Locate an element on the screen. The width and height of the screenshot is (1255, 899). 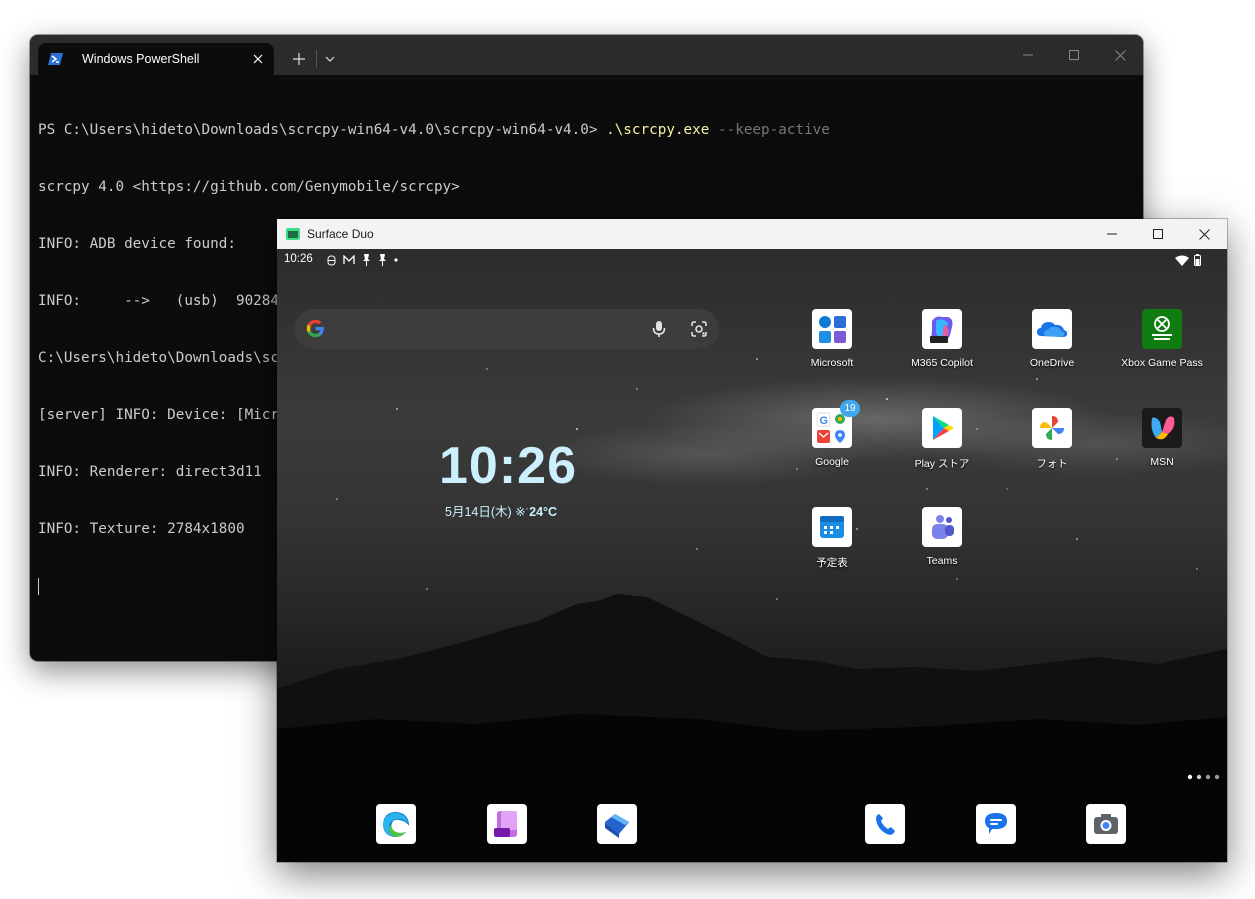
temperature-text: 24°C is located at coordinates (543, 512).